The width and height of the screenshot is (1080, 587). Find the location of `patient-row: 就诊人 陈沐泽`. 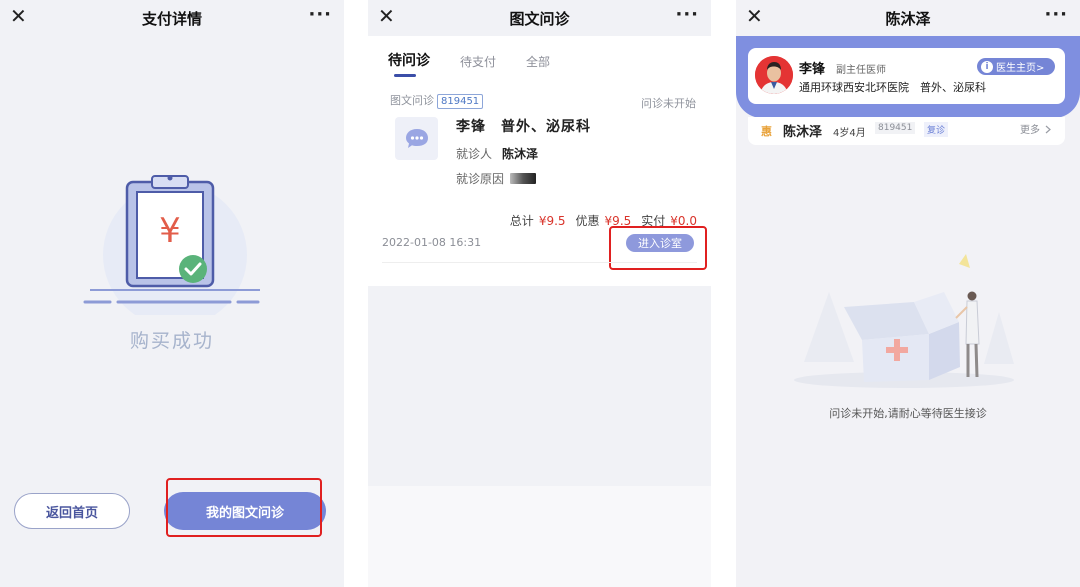

patient-row: 就诊人 陈沐泽 is located at coordinates (497, 153).